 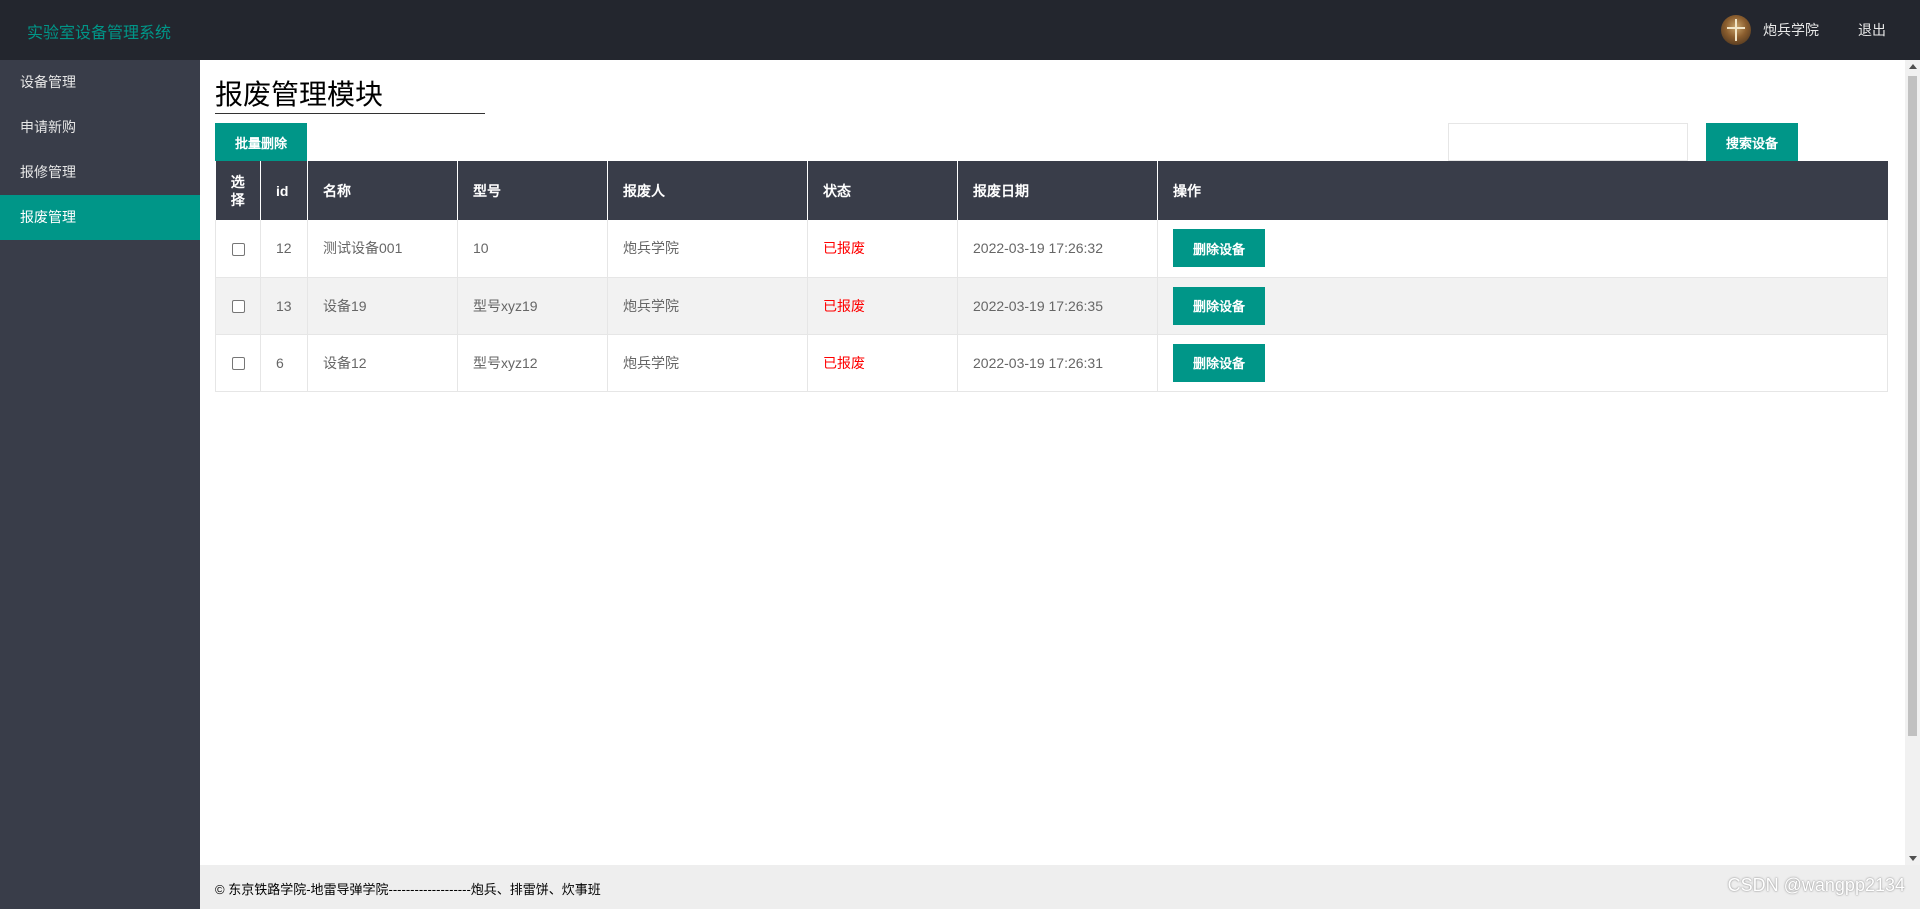 I want to click on header-name: 名称, so click(x=382, y=190).